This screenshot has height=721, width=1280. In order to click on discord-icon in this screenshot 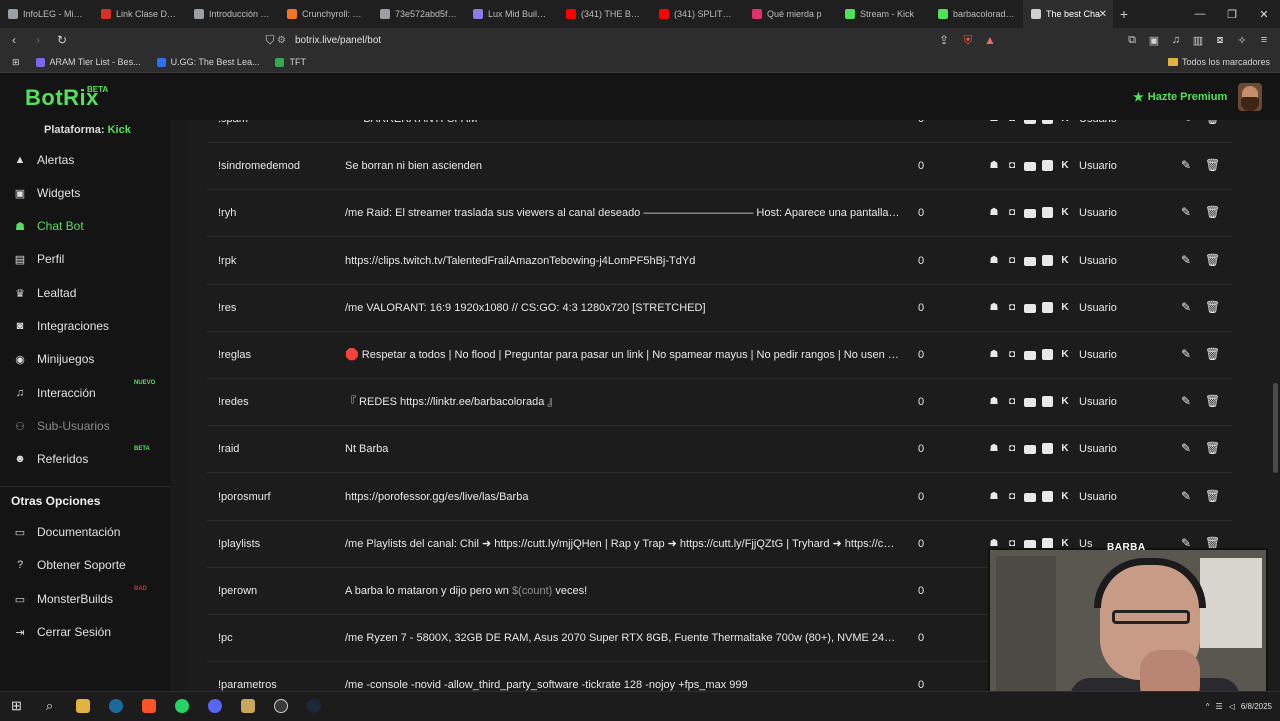, I will do `click(214, 706)`.